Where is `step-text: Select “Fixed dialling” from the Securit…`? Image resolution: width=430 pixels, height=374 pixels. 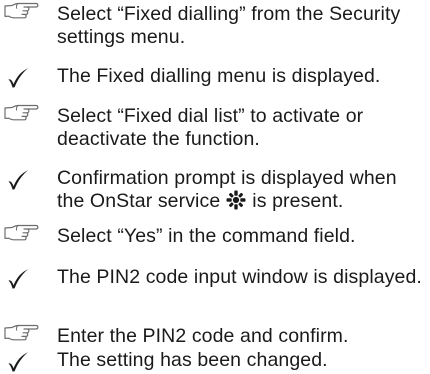
step-text: Select “Fixed dialling” from the Securit… is located at coordinates (229, 25).